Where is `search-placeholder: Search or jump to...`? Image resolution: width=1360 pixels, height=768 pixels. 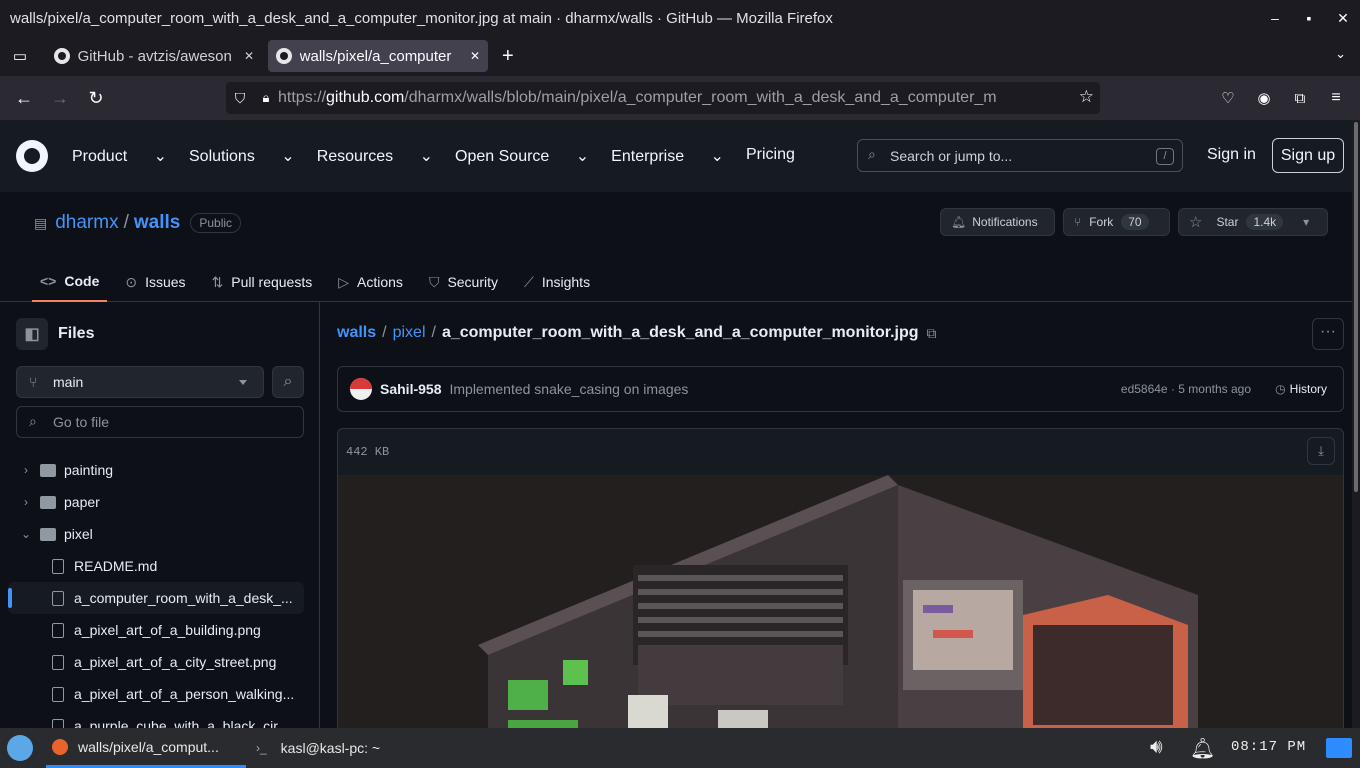 search-placeholder: Search or jump to... is located at coordinates (951, 155).